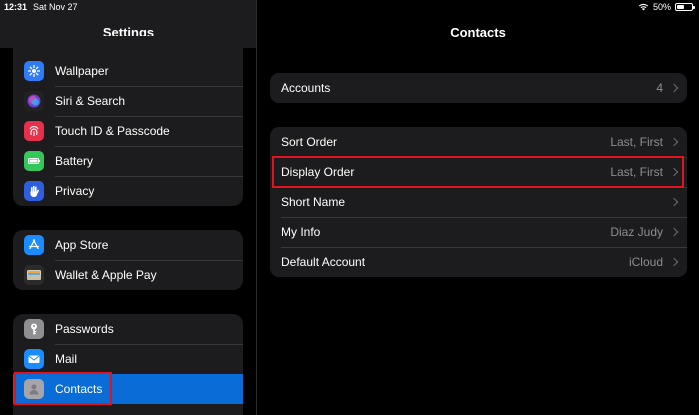 This screenshot has width=699, height=415. Describe the element at coordinates (313, 202) in the screenshot. I see `row-label: Short Name` at that location.